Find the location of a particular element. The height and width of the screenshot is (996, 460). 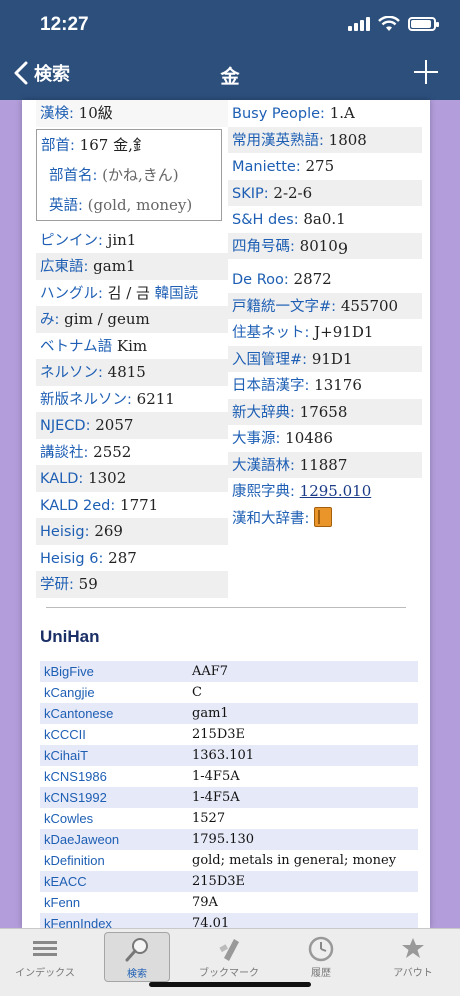

nav-bar: 検索 金 is located at coordinates (230, 75).